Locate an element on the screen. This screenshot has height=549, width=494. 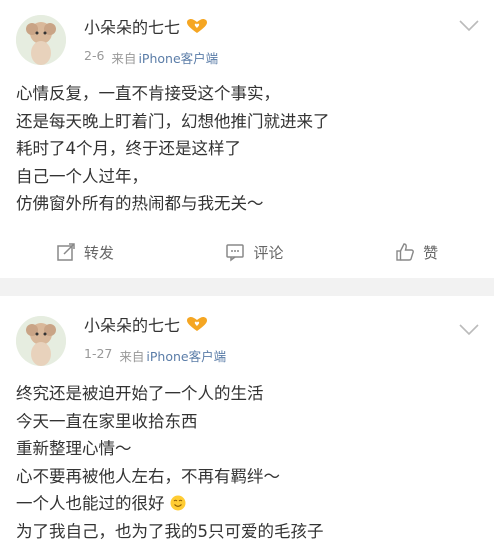
post-meta: 2-6 来自 iPhone客户端 is located at coordinates (151, 57).